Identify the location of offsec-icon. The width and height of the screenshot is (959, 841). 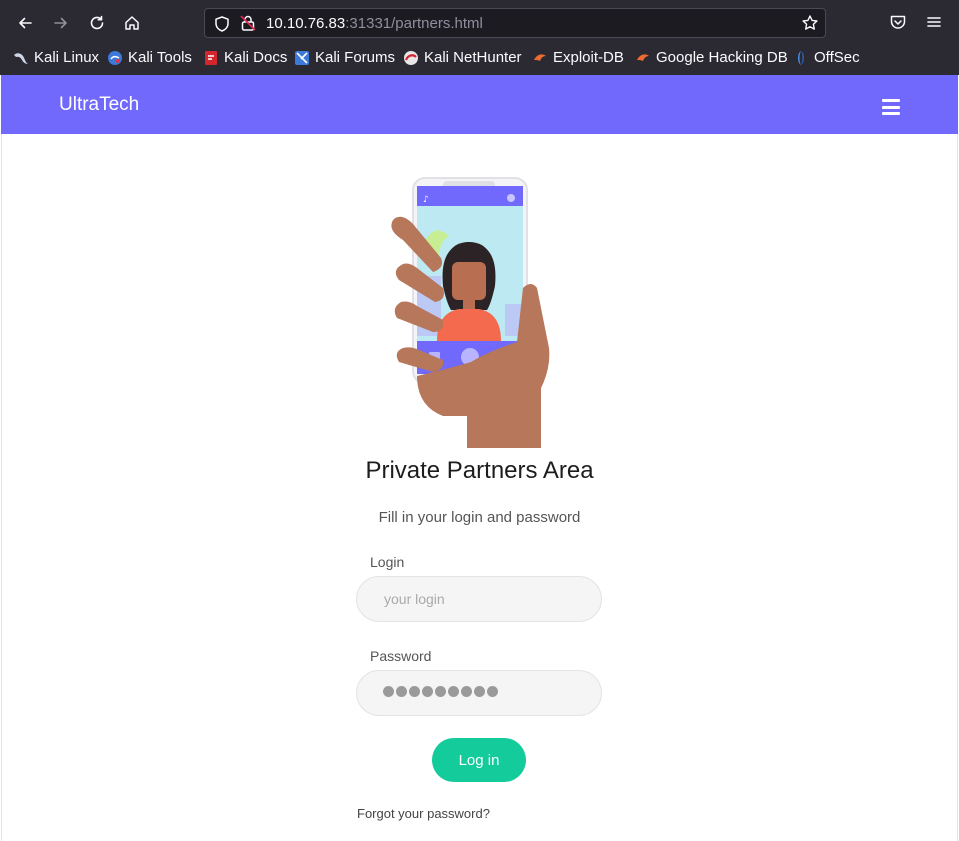
(801, 57).